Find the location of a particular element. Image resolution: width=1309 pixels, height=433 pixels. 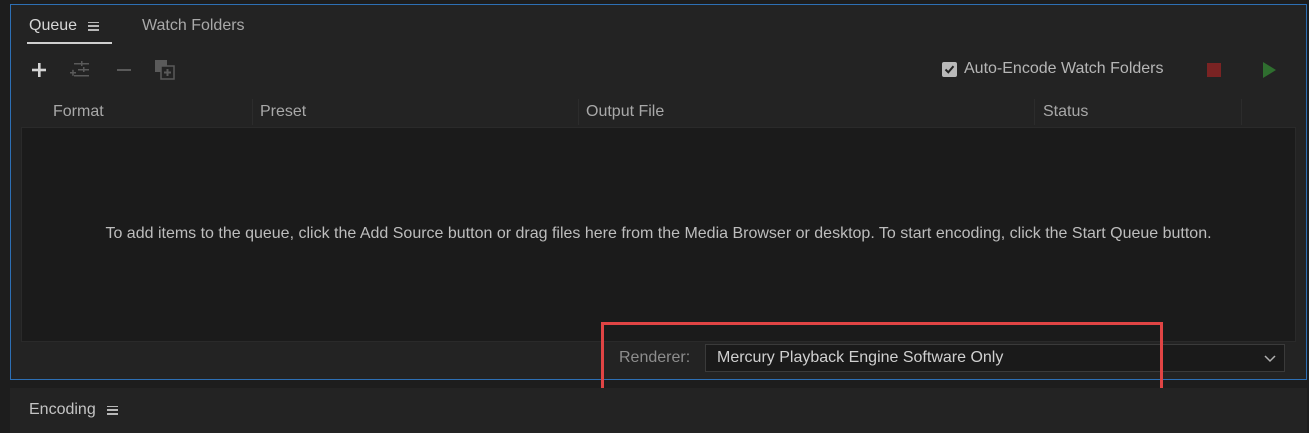

queue-table-header: Format Preset Output File Status is located at coordinates (658, 112).